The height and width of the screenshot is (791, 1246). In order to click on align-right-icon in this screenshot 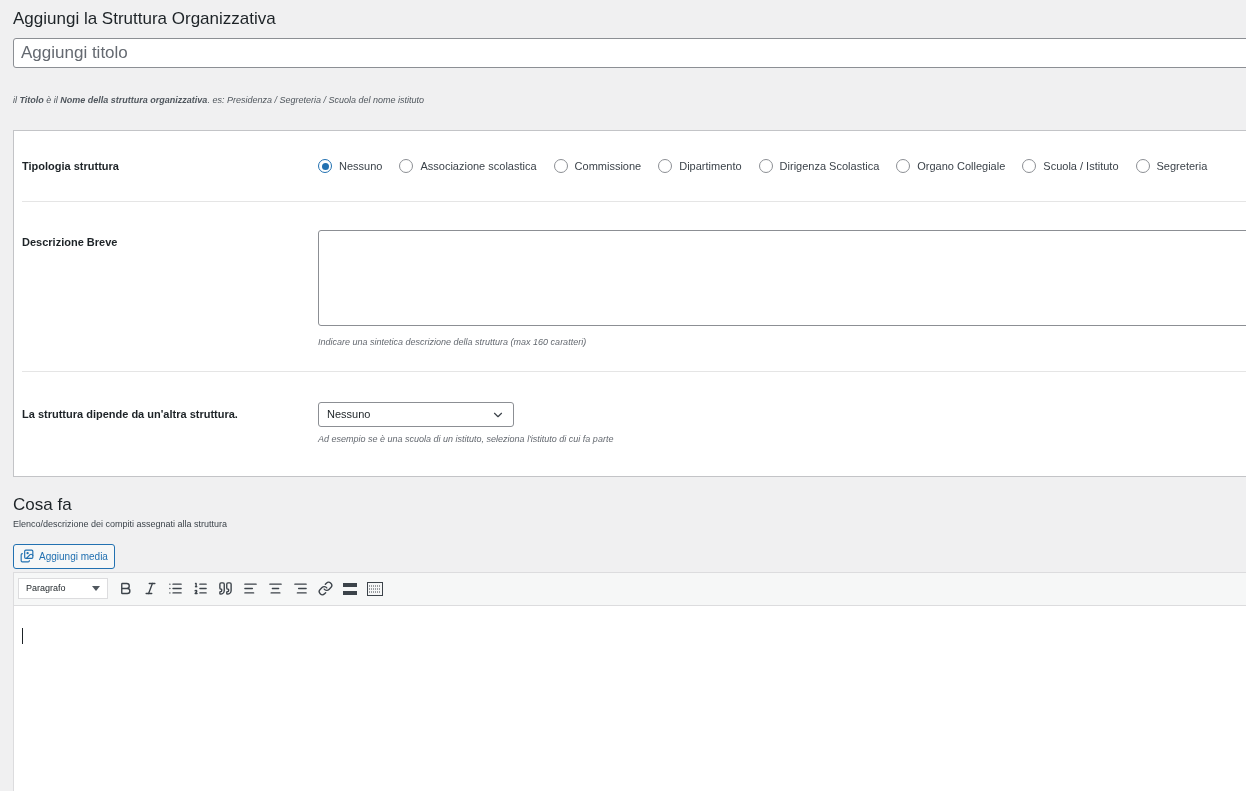, I will do `click(300, 588)`.